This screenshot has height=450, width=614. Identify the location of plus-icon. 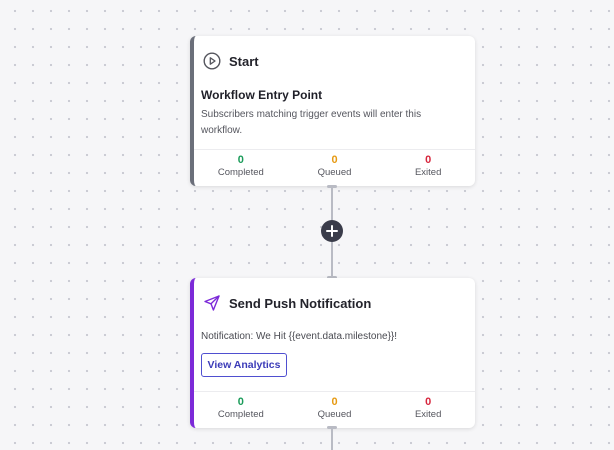
(332, 231).